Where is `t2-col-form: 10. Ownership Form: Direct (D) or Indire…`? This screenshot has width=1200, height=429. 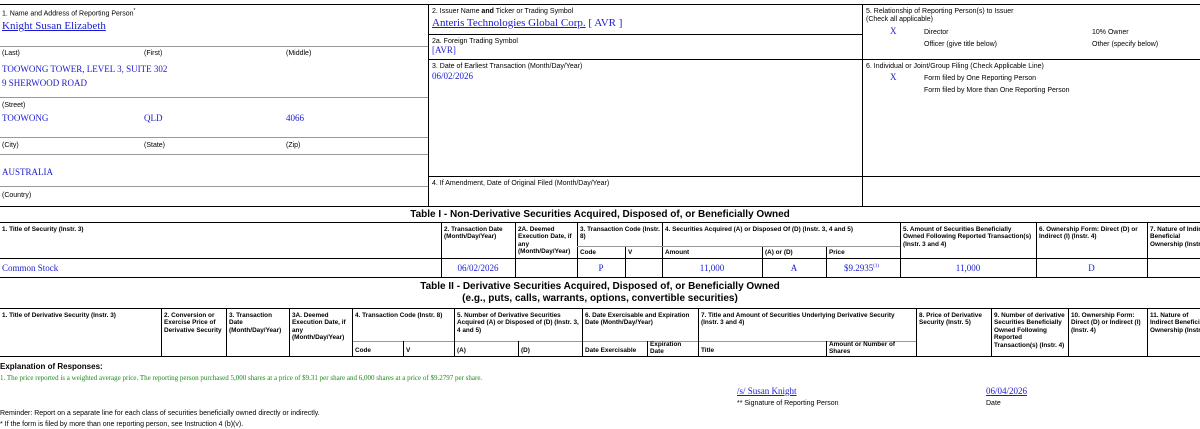
t2-col-form: 10. Ownership Form: Direct (D) or Indire… is located at coordinates (1106, 323).